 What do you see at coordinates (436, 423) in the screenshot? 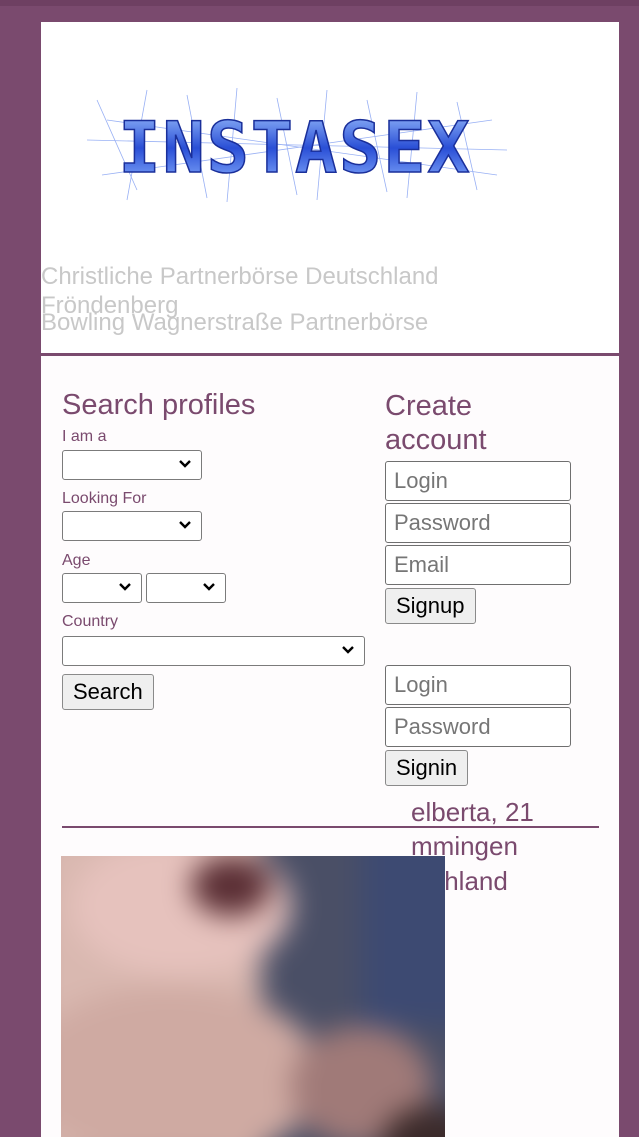
I see `create-account-title: Create account` at bounding box center [436, 423].